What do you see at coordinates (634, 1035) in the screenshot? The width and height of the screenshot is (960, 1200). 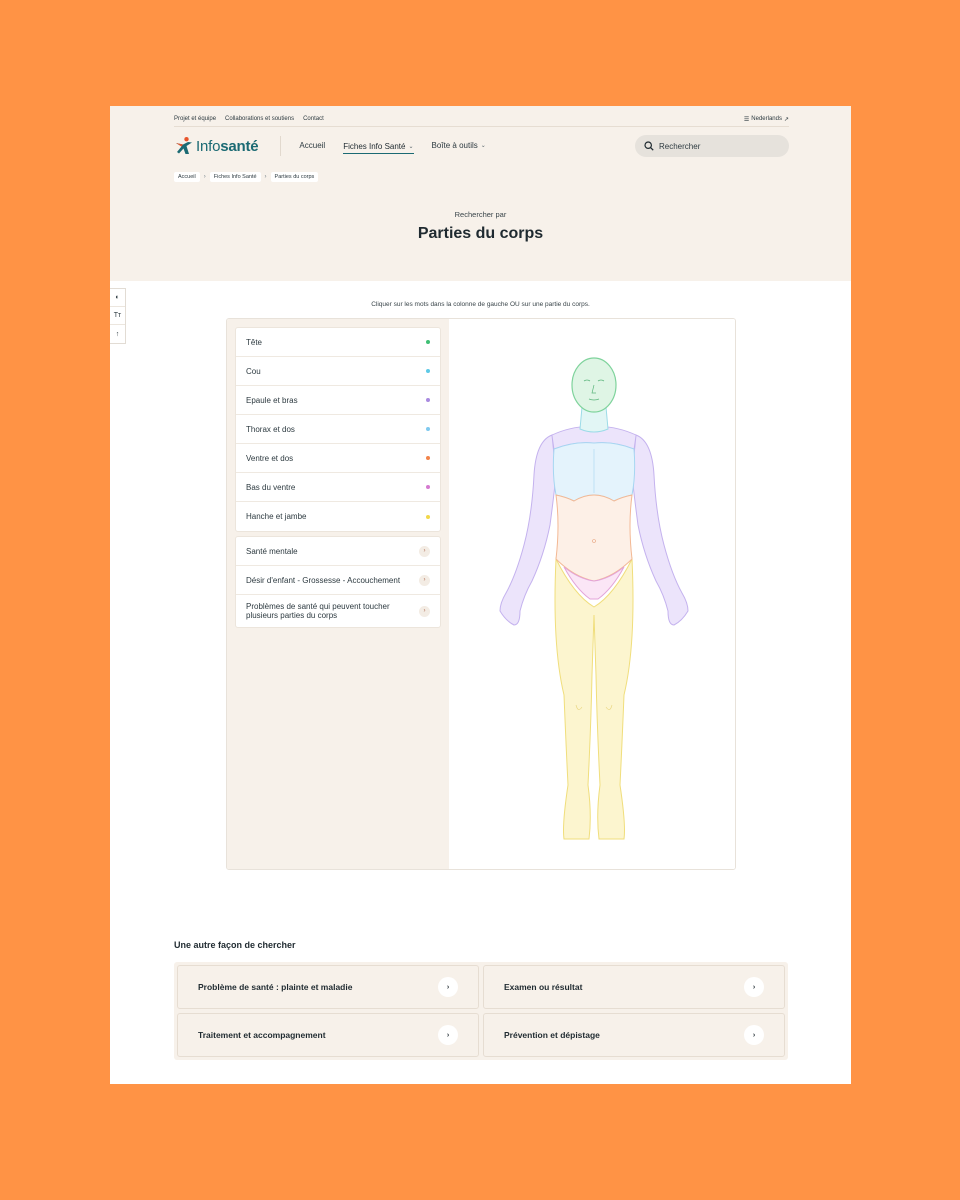 I see `card-prevention: Prévention et dépistage ›` at bounding box center [634, 1035].